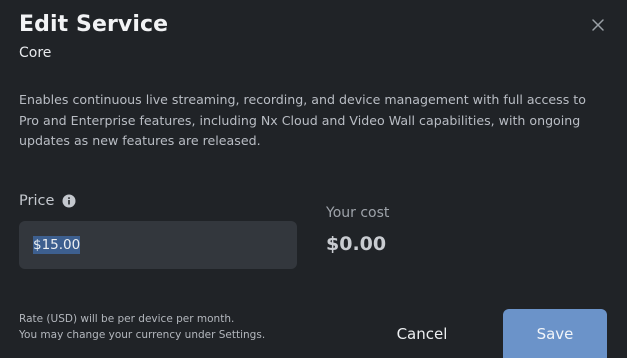 This screenshot has height=358, width=627. I want to click on your-cost-value: $0.00, so click(356, 244).